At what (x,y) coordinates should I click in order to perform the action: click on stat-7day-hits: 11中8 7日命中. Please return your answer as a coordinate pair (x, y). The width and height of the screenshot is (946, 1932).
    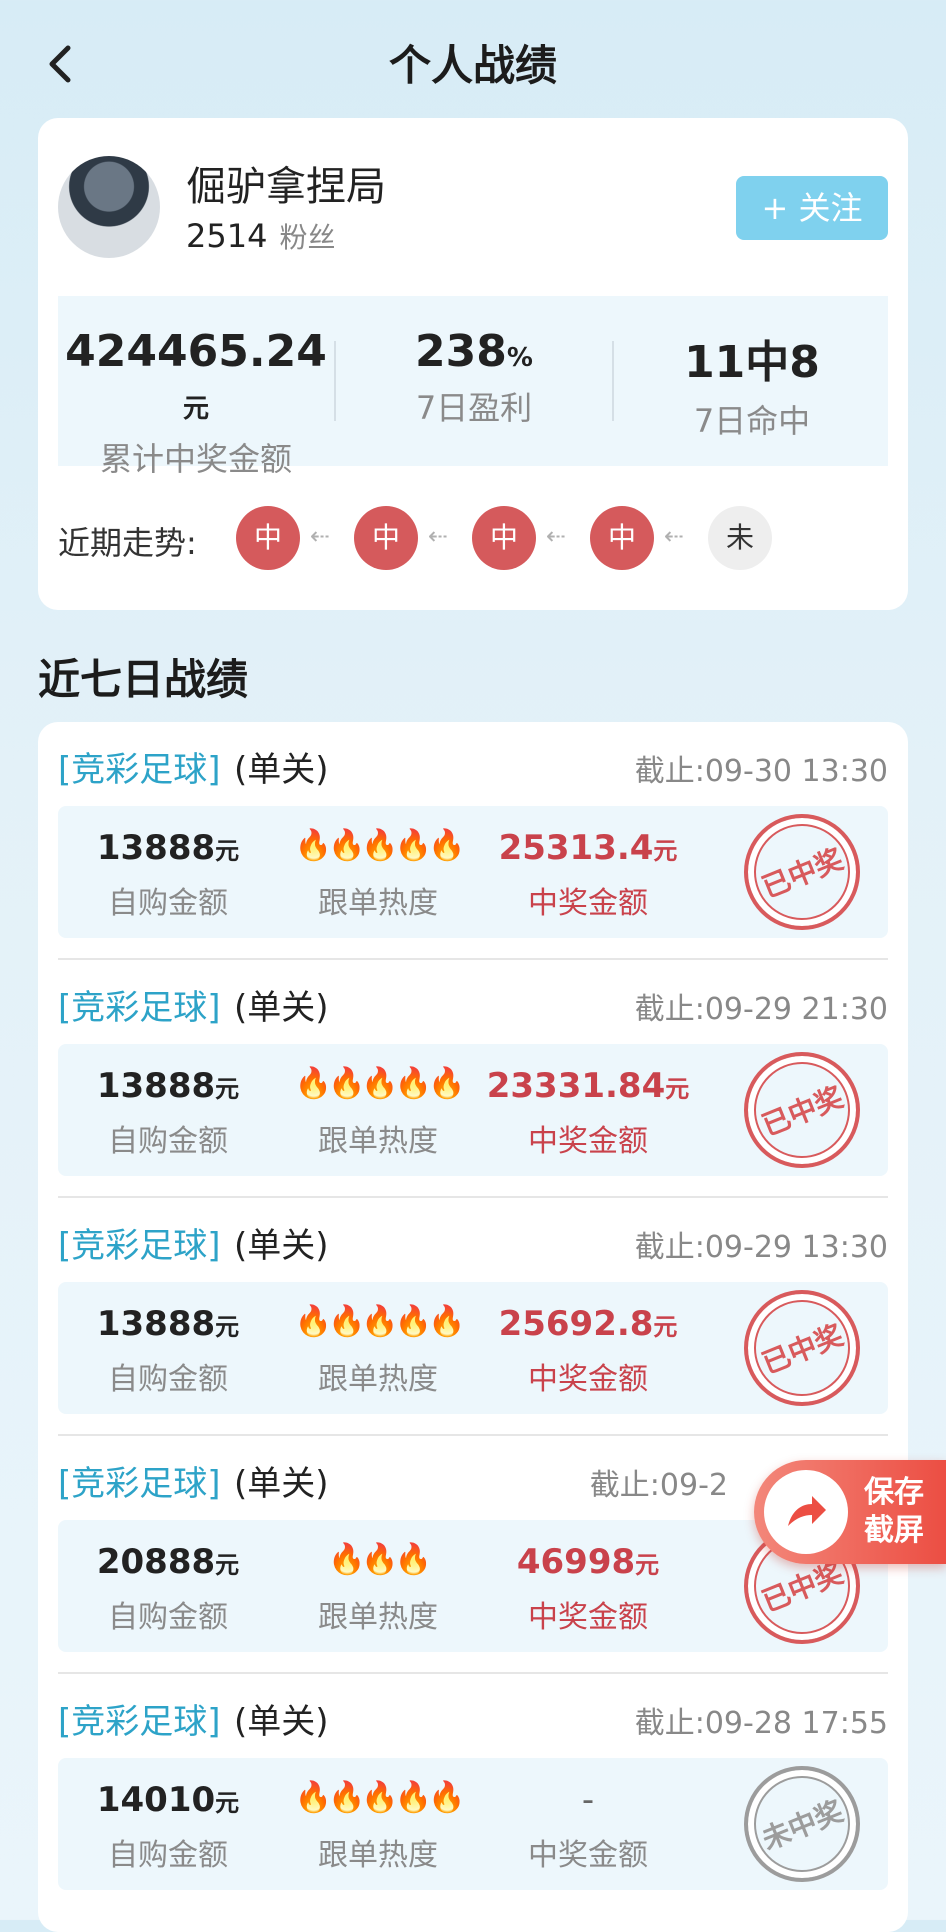
    Looking at the image, I should click on (752, 384).